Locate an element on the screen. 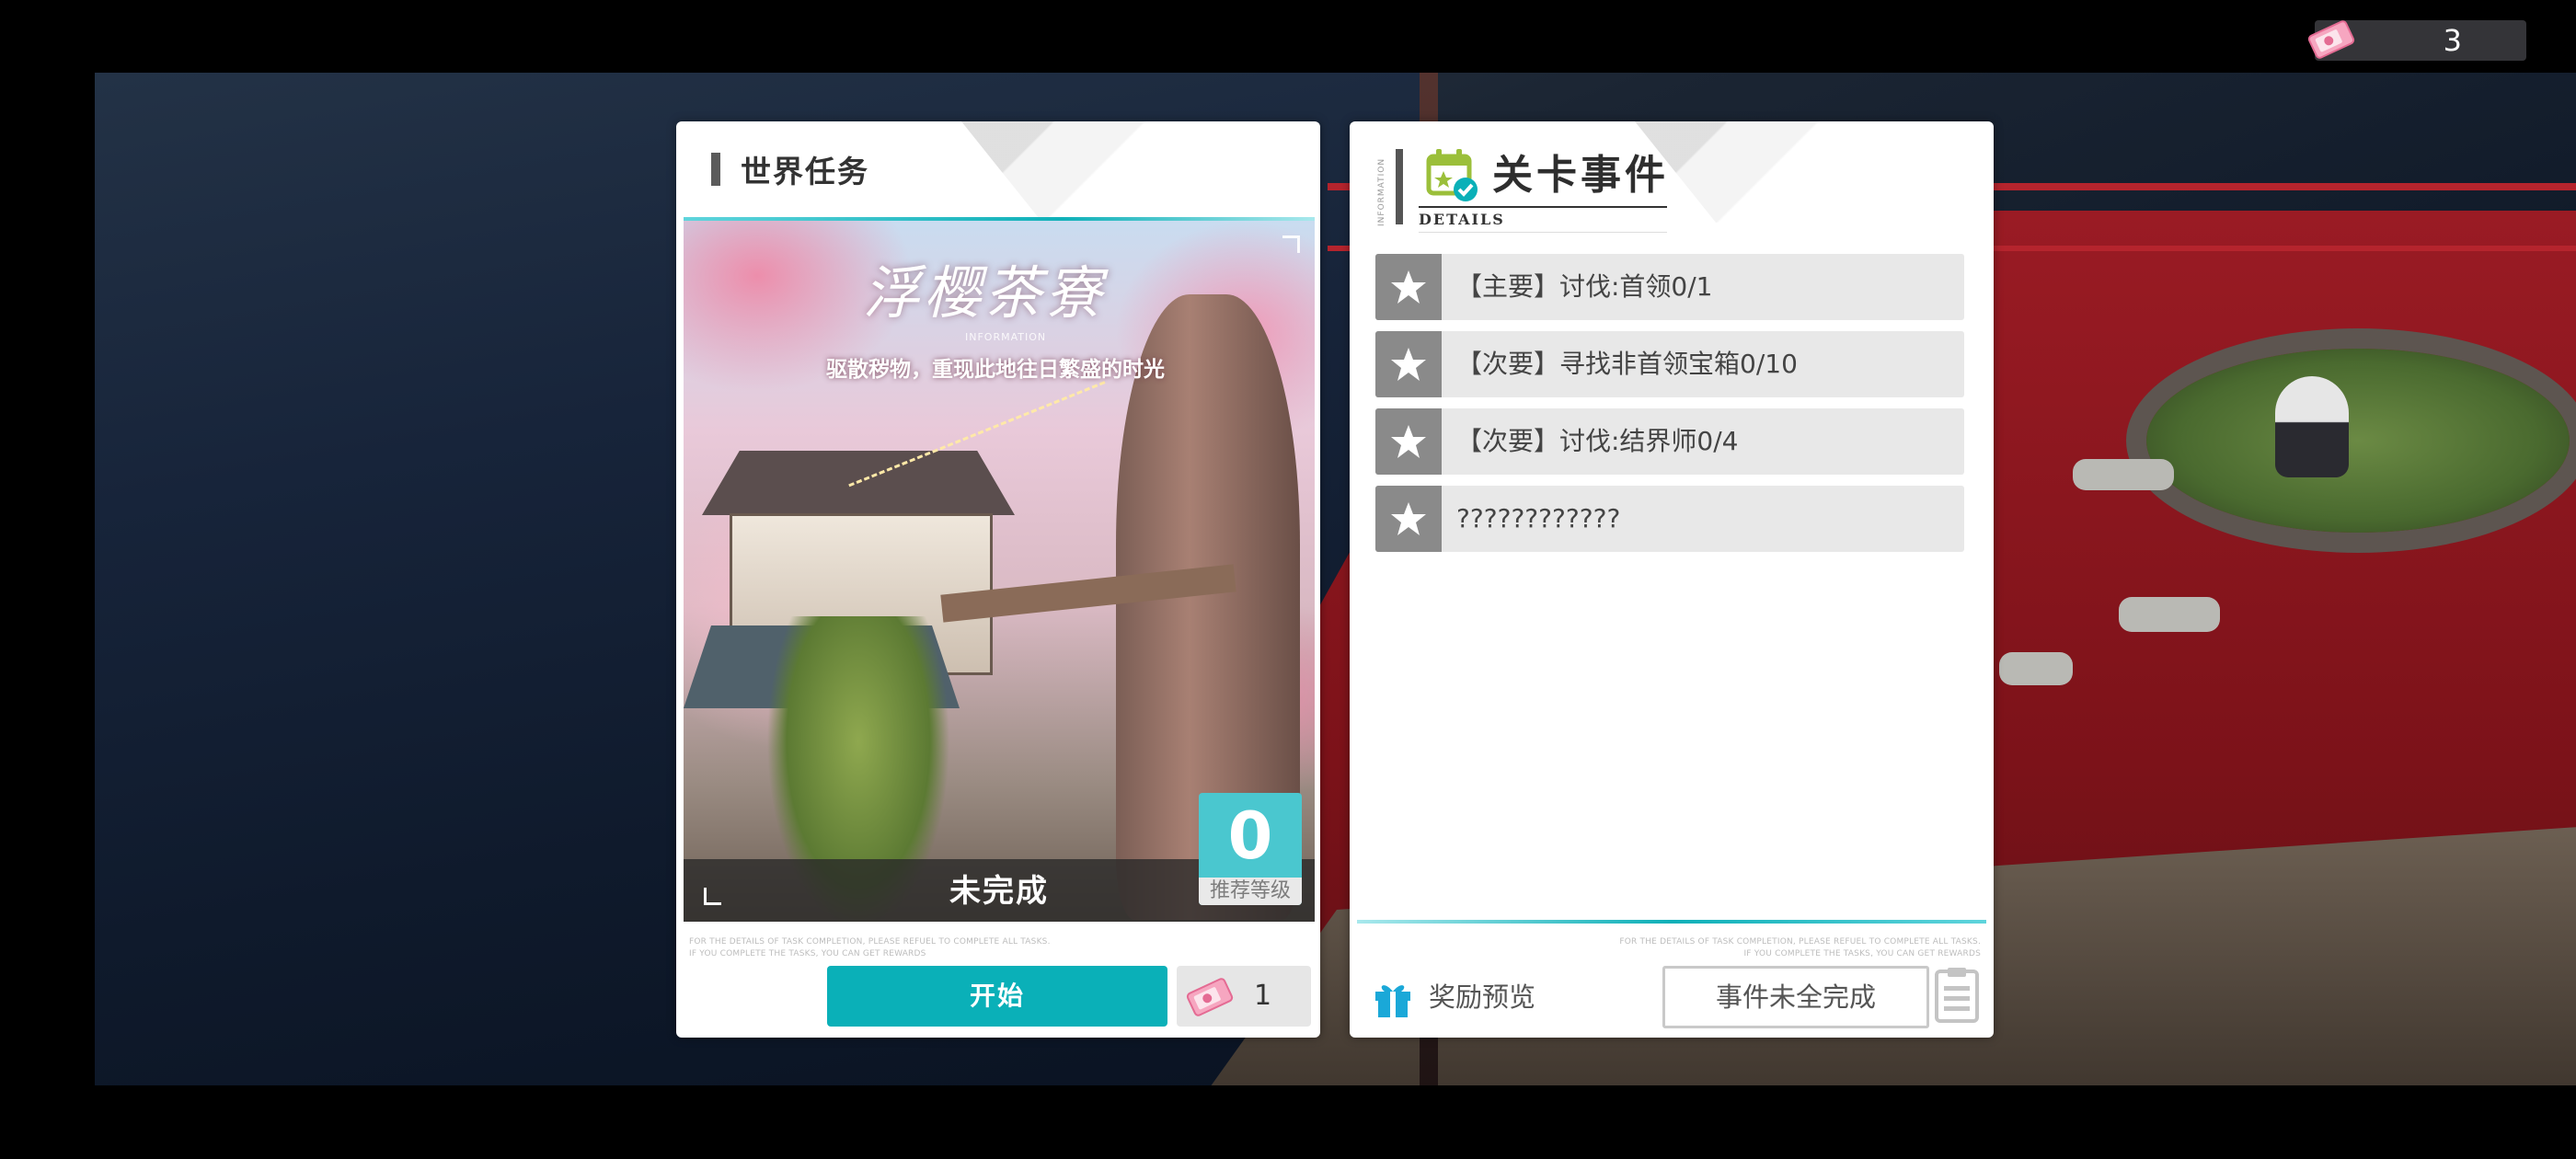 The width and height of the screenshot is (2576, 1159). details-label: DETAILS is located at coordinates (1543, 219).